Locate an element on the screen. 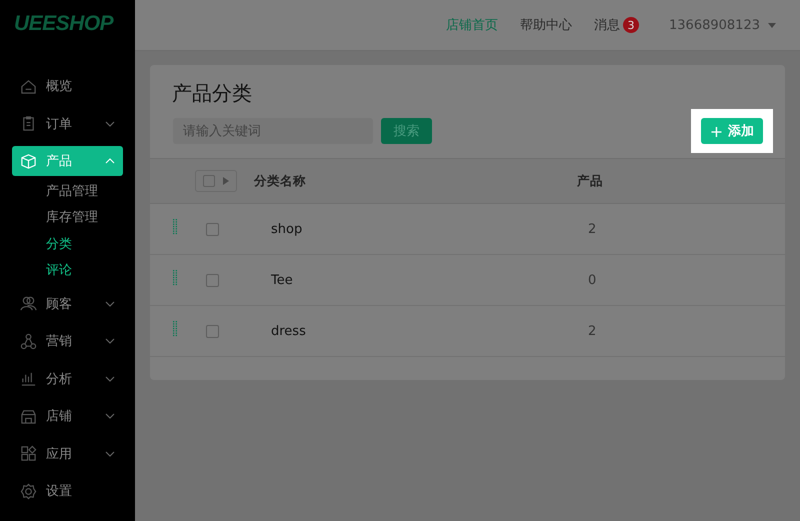  table-cell: 0 is located at coordinates (592, 280).